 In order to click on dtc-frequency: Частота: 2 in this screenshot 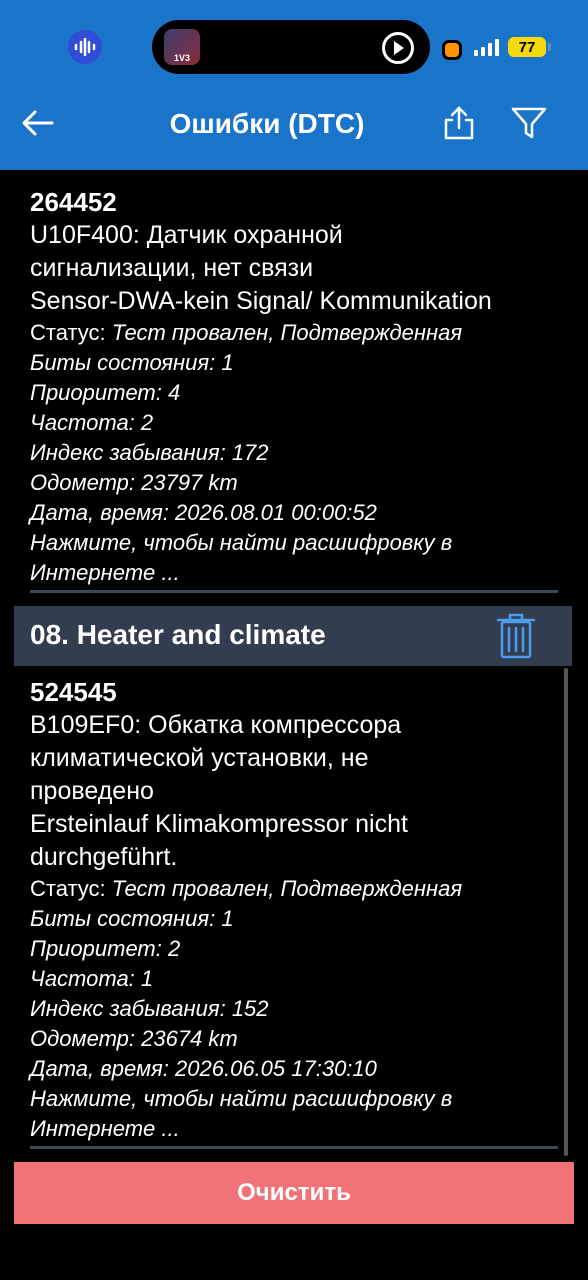, I will do `click(92, 422)`.